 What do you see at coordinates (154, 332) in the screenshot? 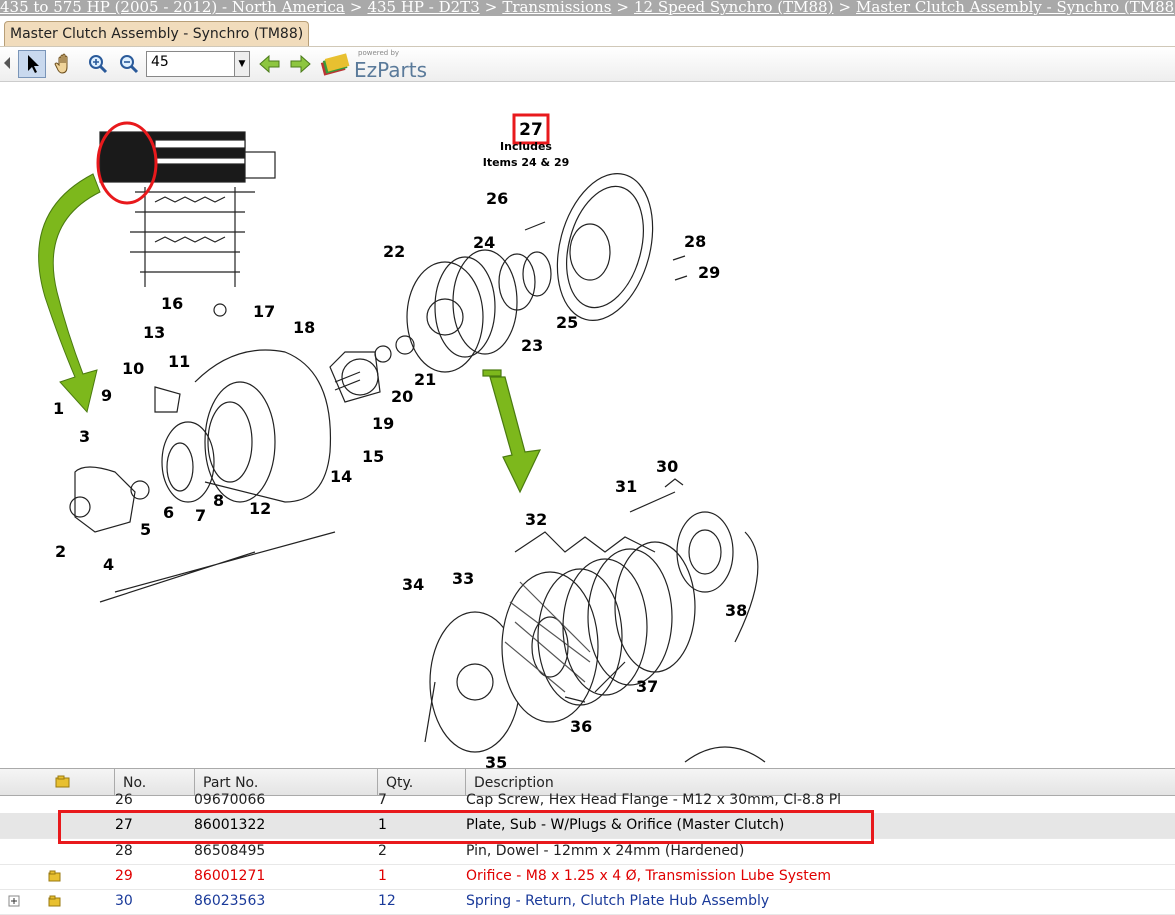
I see `callout-label-13: 13` at bounding box center [154, 332].